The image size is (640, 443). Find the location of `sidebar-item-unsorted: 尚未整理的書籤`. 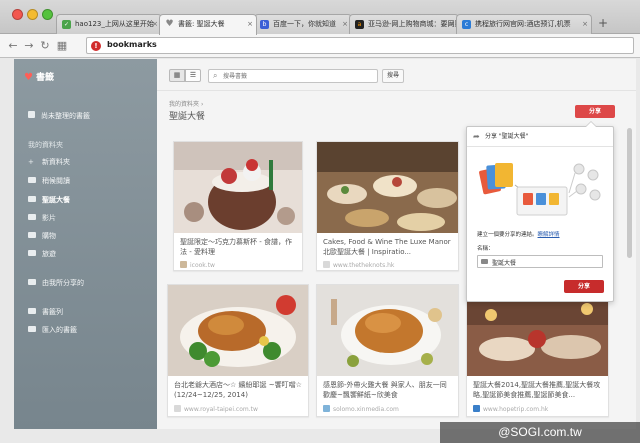

sidebar-item-unsorted: 尚未整理的書籤 is located at coordinates (59, 116).